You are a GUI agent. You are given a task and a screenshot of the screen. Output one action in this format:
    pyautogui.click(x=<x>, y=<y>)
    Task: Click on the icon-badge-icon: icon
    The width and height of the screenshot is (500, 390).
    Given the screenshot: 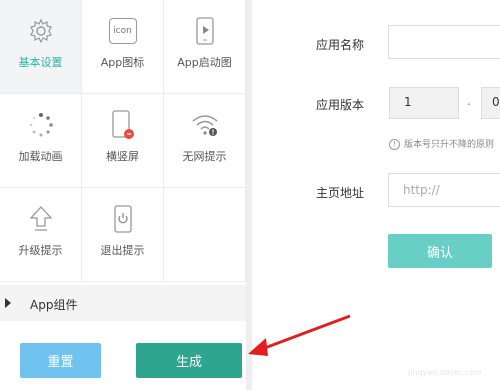 What is the action you would take?
    pyautogui.click(x=123, y=31)
    